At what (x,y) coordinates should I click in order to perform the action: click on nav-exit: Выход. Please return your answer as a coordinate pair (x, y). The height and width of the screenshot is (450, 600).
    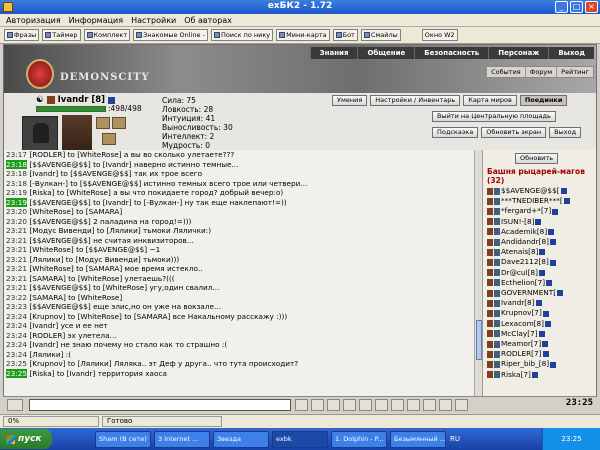
    Looking at the image, I should click on (571, 53).